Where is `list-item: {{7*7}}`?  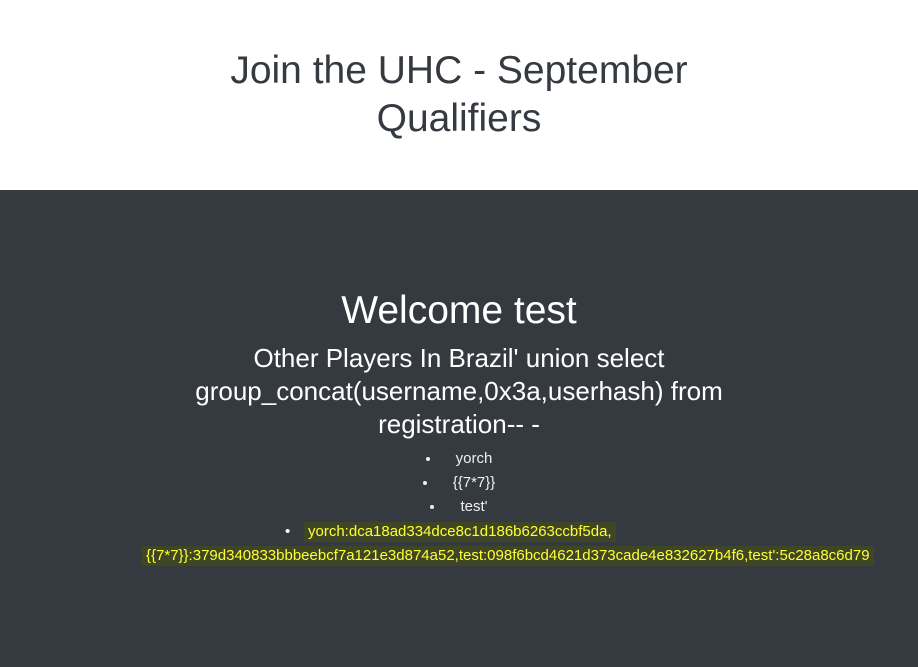
list-item: {{7*7}} is located at coordinates (459, 483).